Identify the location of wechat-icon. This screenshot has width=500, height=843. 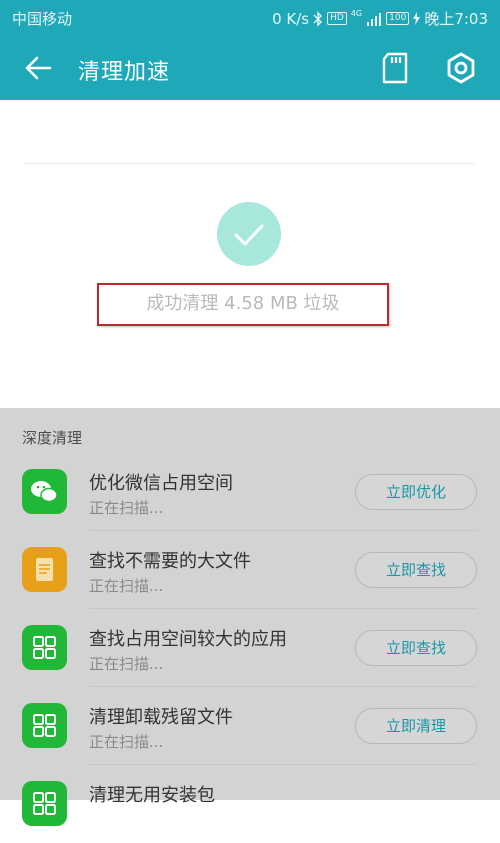
(44, 491).